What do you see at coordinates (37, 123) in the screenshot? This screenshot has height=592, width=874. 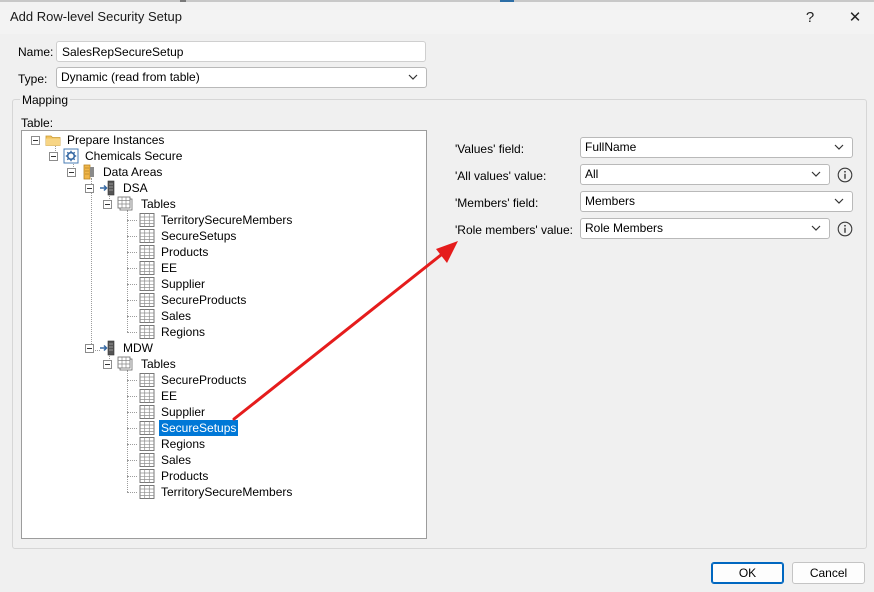 I see `table-label: Table:` at bounding box center [37, 123].